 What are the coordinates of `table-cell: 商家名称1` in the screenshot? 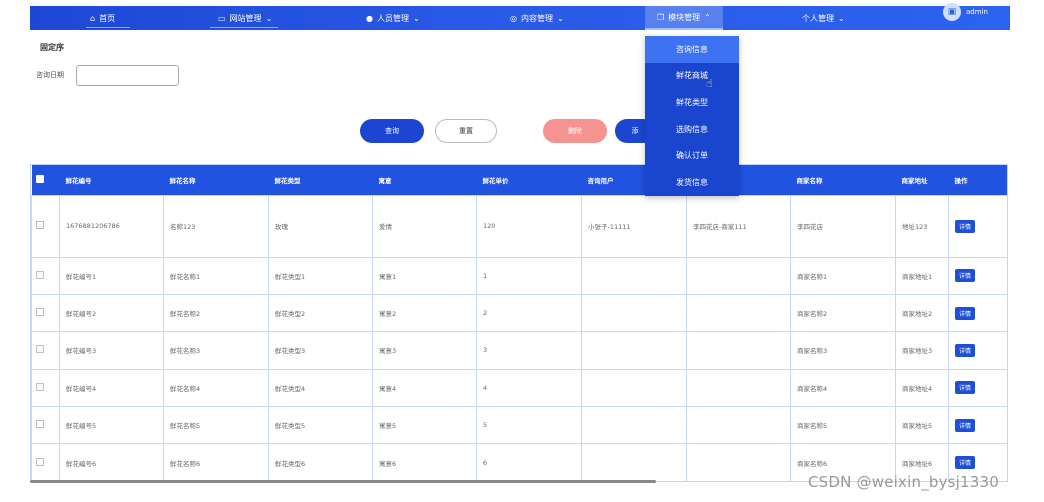 It's located at (843, 275).